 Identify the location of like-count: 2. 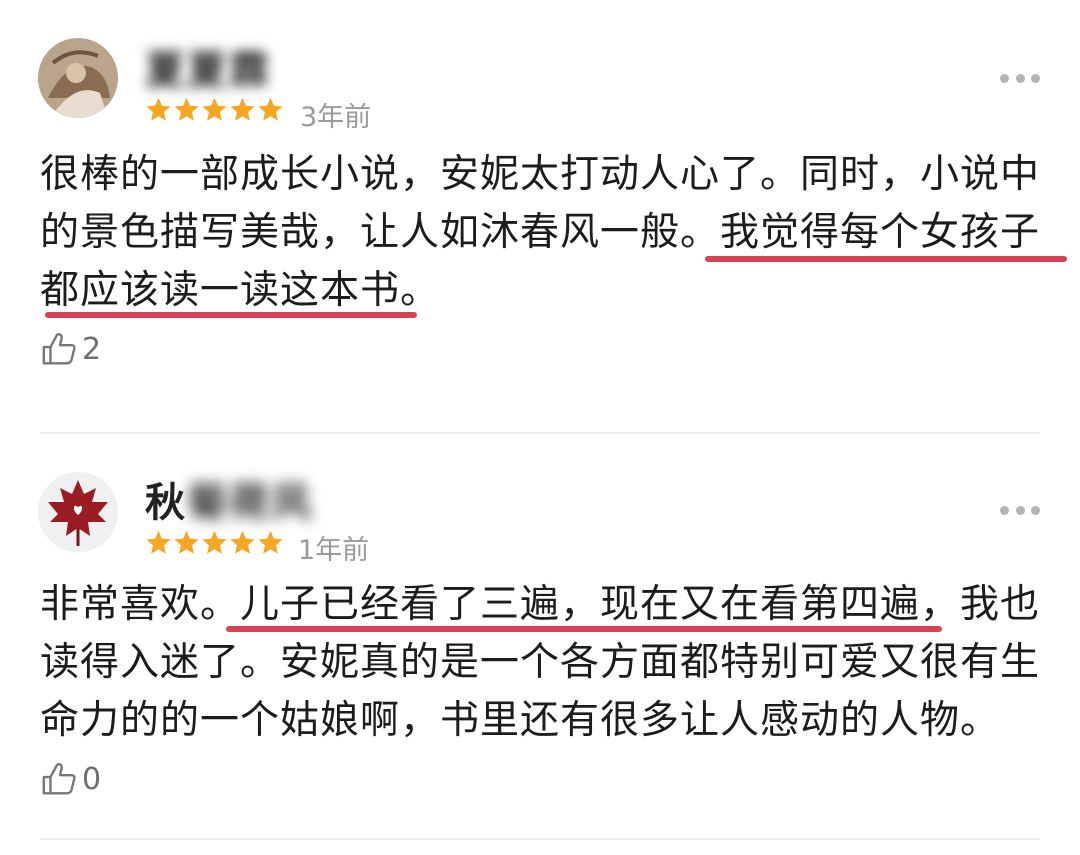
(92, 349).